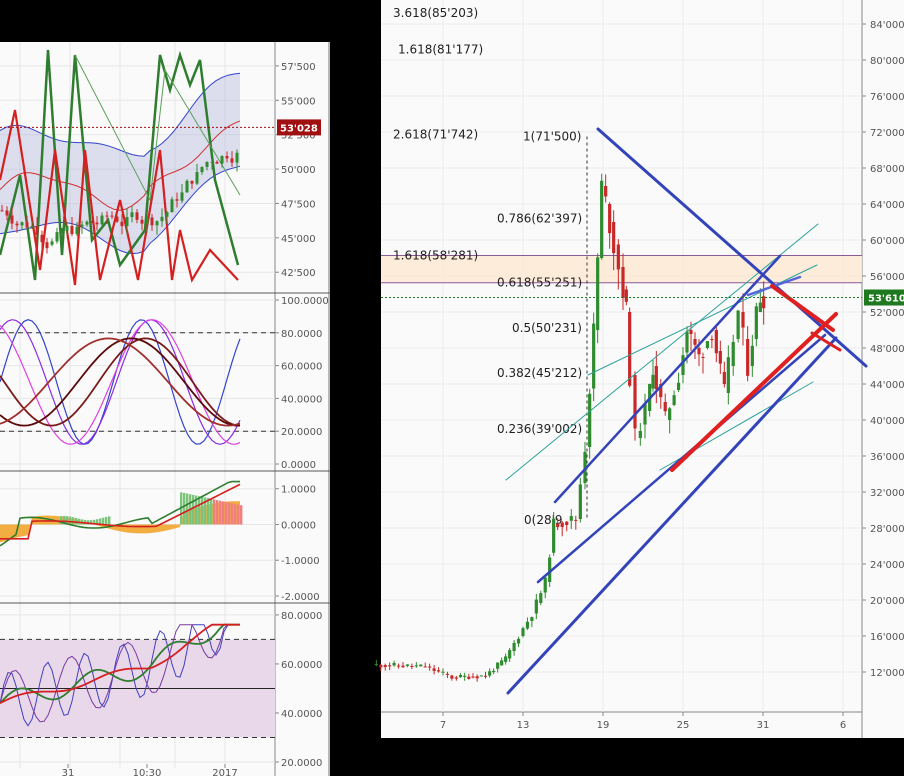 This screenshot has width=904, height=776. What do you see at coordinates (298, 239) in the screenshot?
I see `ytick-label-0-5: 45'000` at bounding box center [298, 239].